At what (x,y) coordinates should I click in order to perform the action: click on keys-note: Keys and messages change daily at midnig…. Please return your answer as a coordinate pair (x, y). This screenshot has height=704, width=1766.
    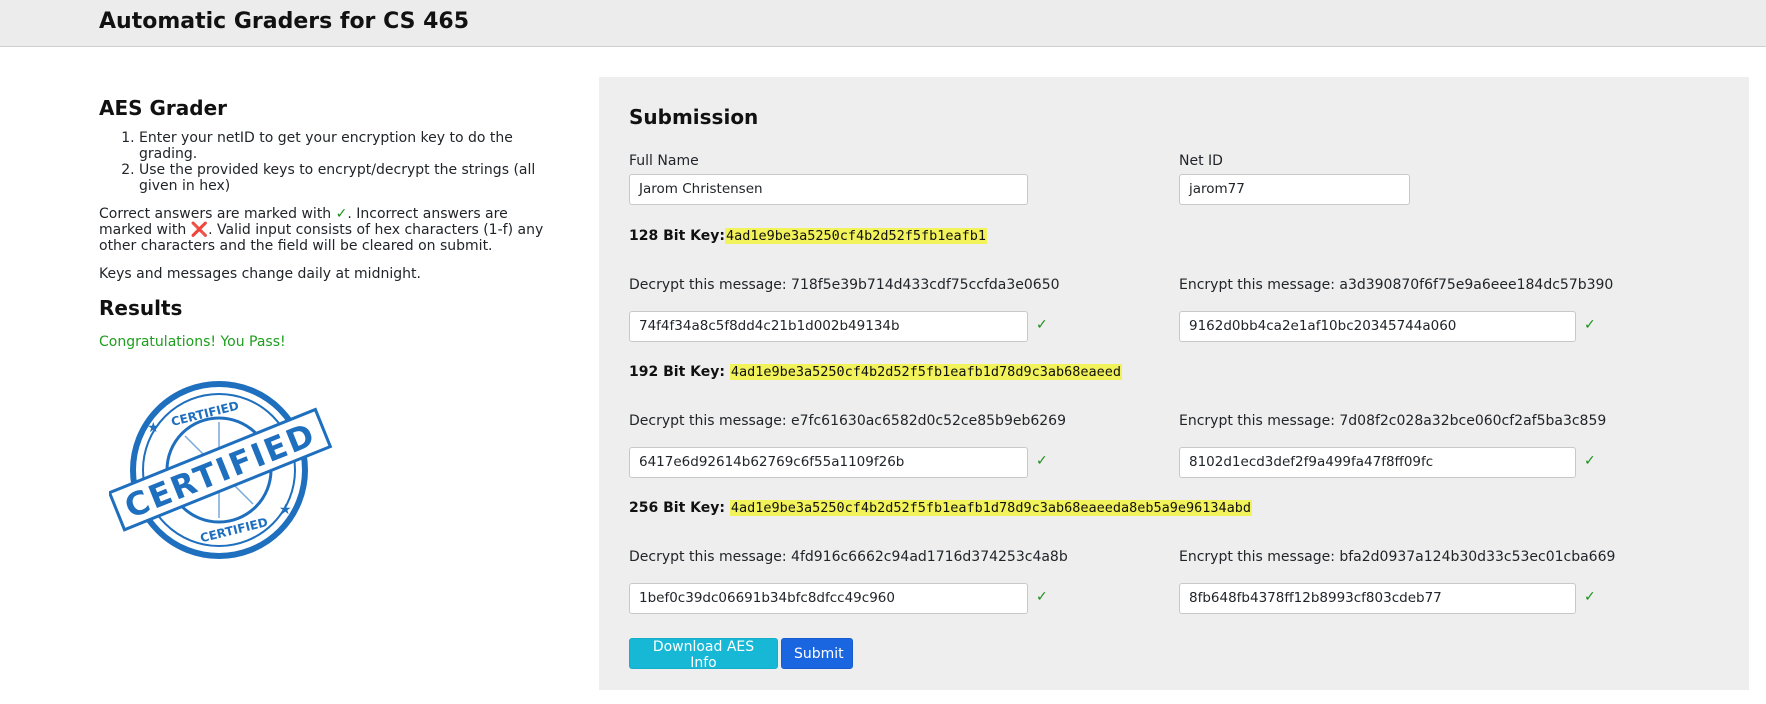
    Looking at the image, I should click on (260, 274).